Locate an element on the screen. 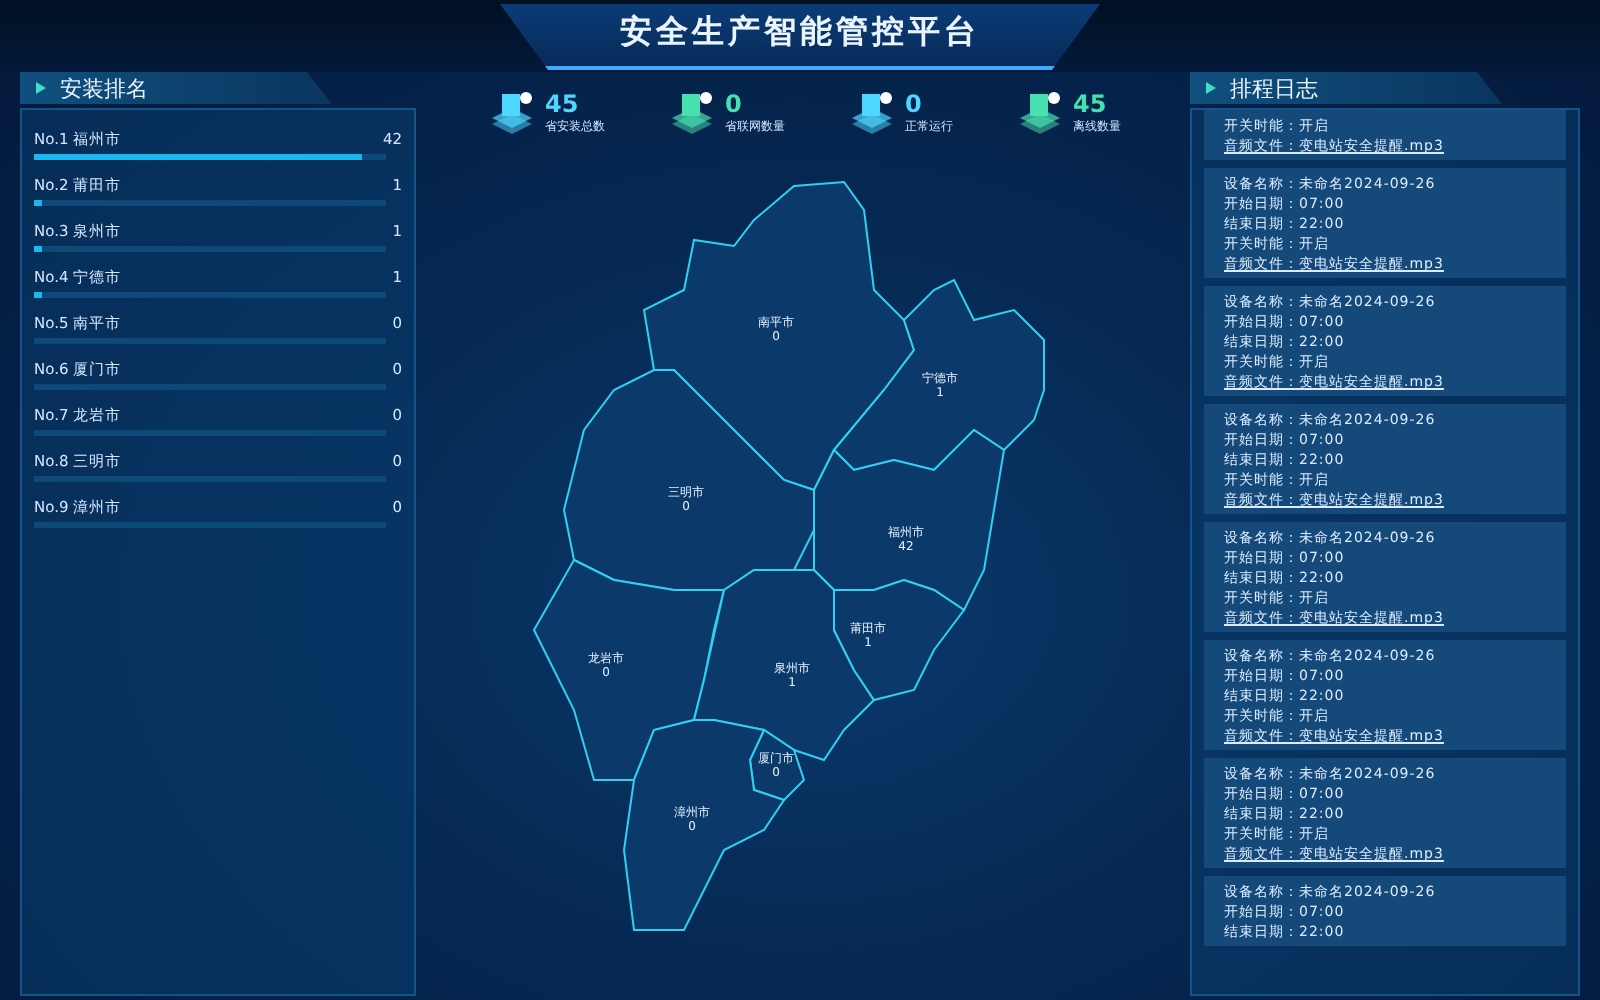  panel-title: 排程日志 is located at coordinates (1274, 88).